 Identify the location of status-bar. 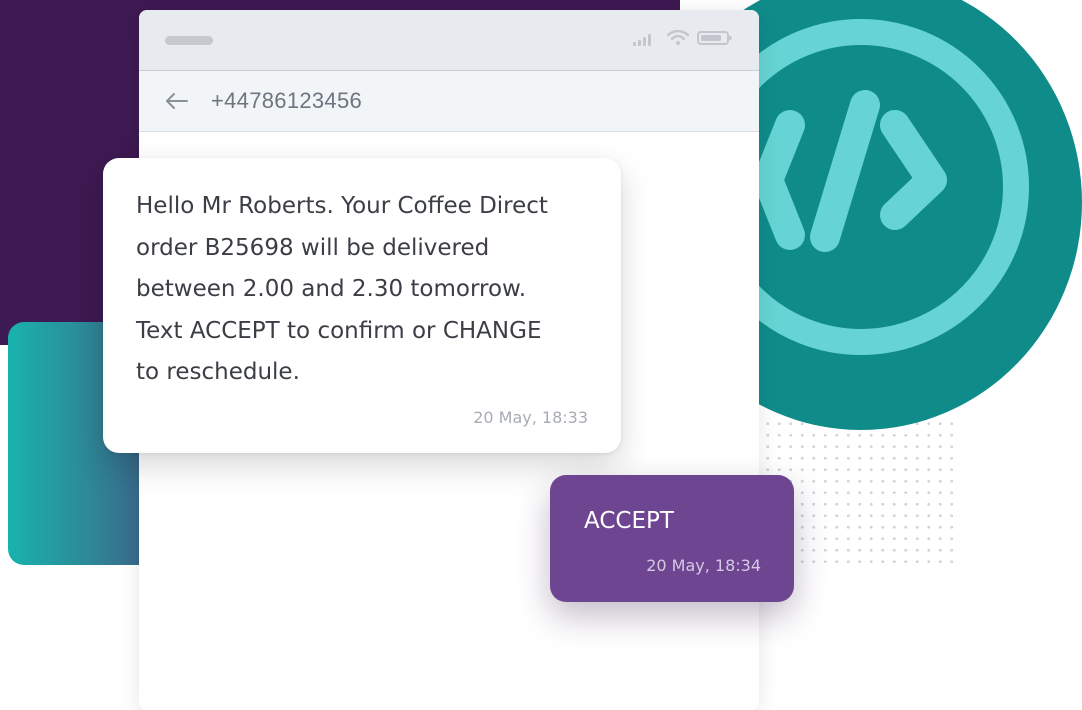
(449, 40).